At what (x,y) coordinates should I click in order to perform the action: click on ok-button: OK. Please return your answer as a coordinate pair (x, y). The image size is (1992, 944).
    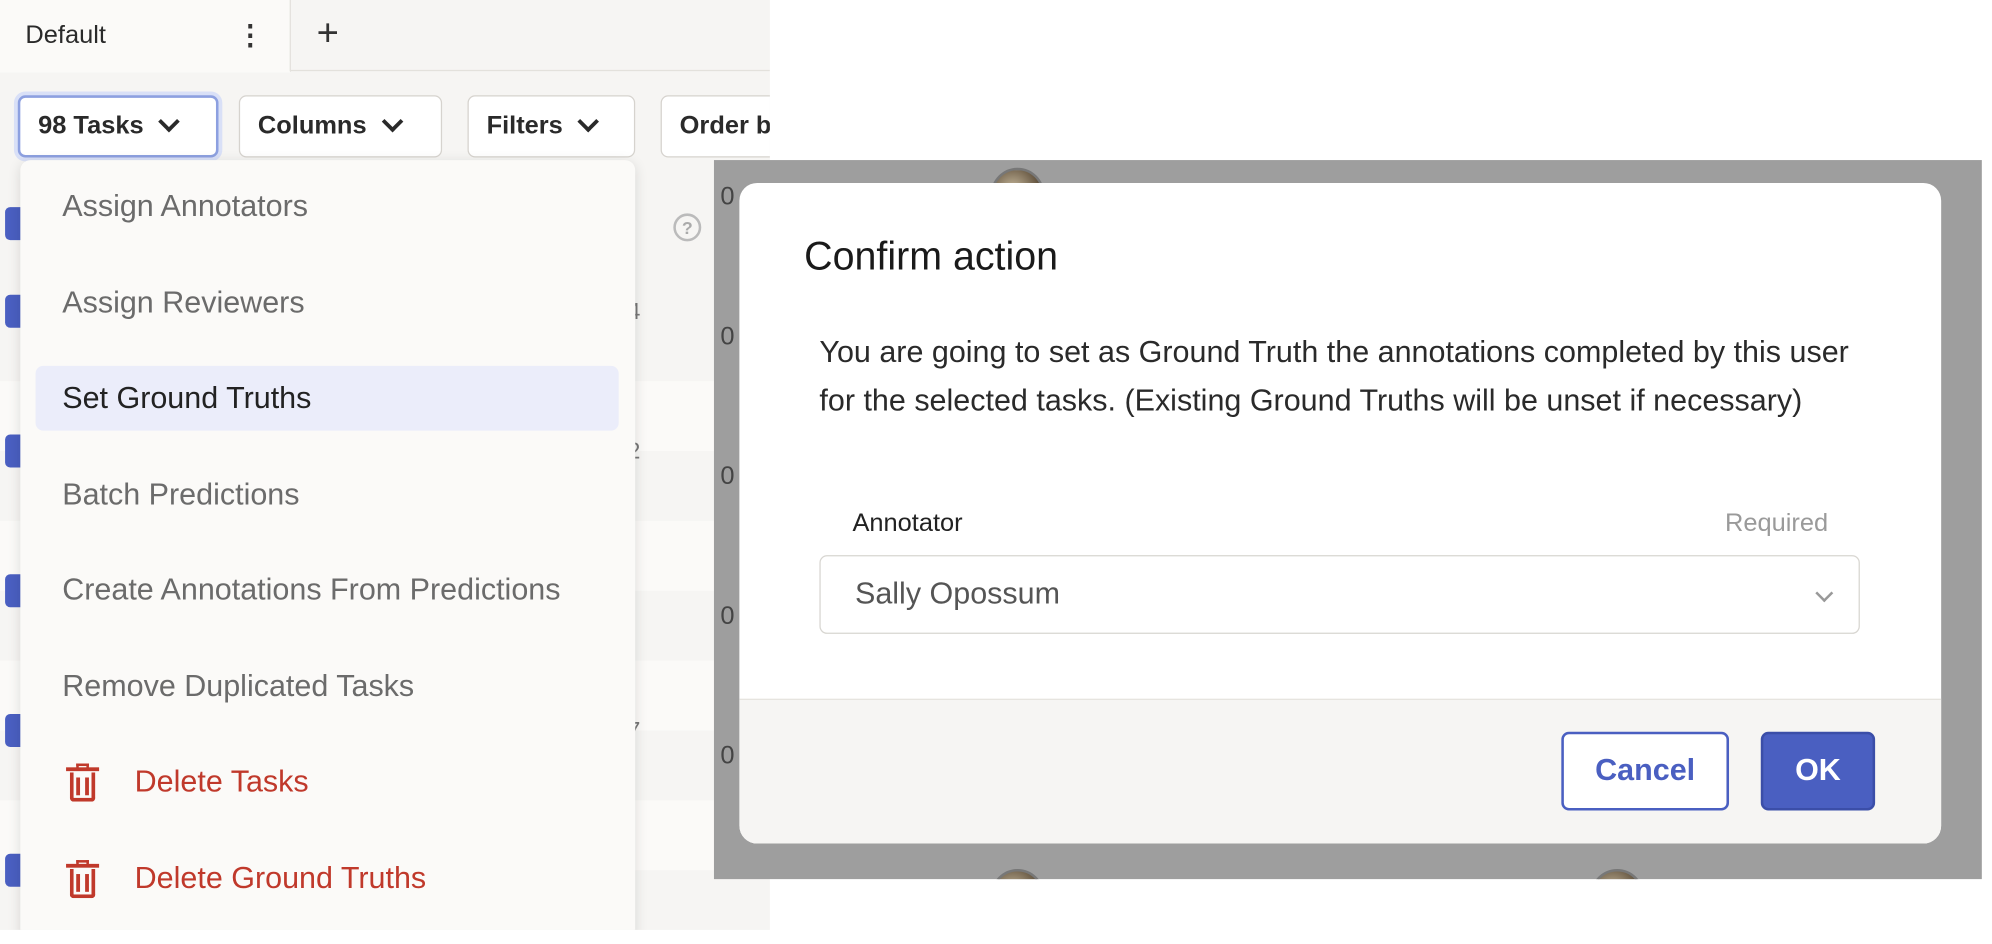
    Looking at the image, I should click on (1818, 771).